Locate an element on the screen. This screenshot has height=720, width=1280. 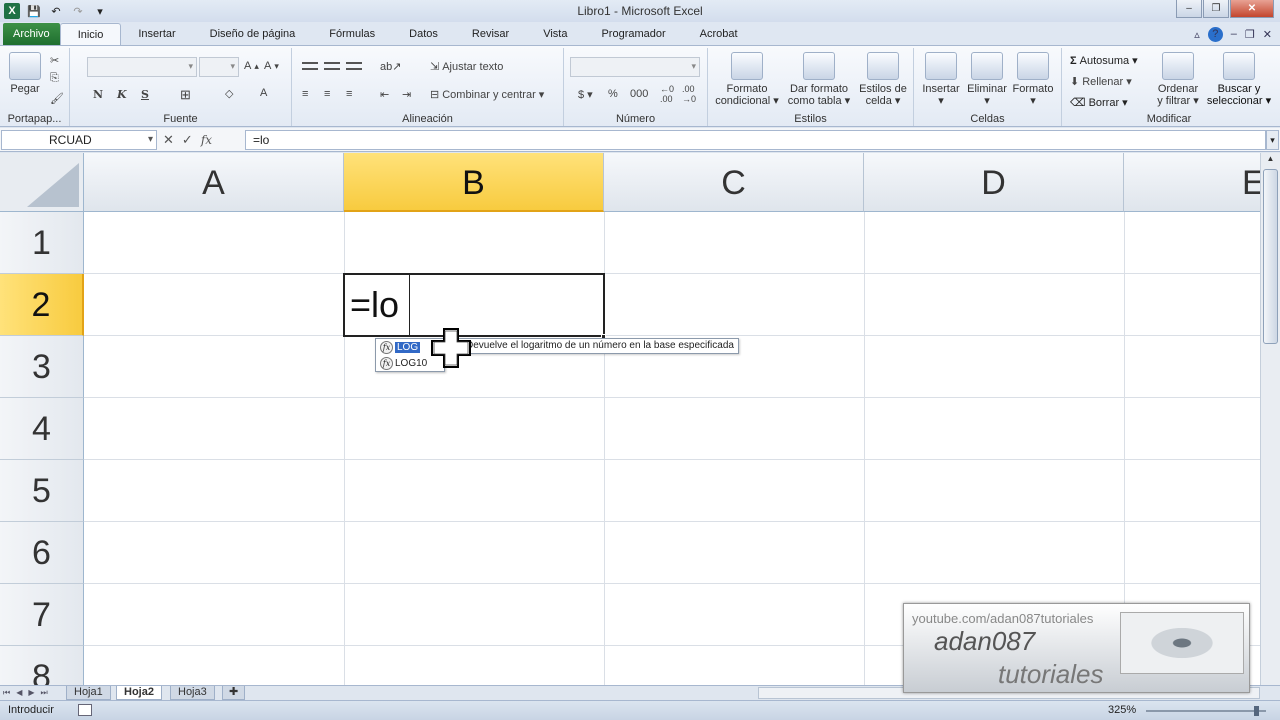
first-sheet-icon: ⏮ is located at coordinates (6, 692).